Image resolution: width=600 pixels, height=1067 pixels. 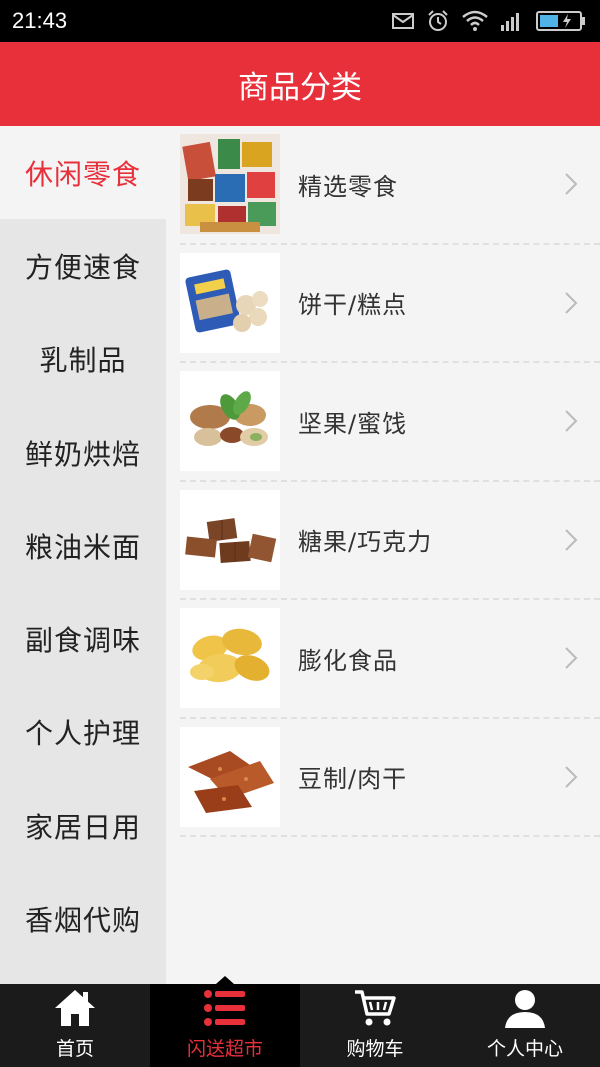 I want to click on sidebar-item-label: 休闲零食, so click(x=82, y=174).